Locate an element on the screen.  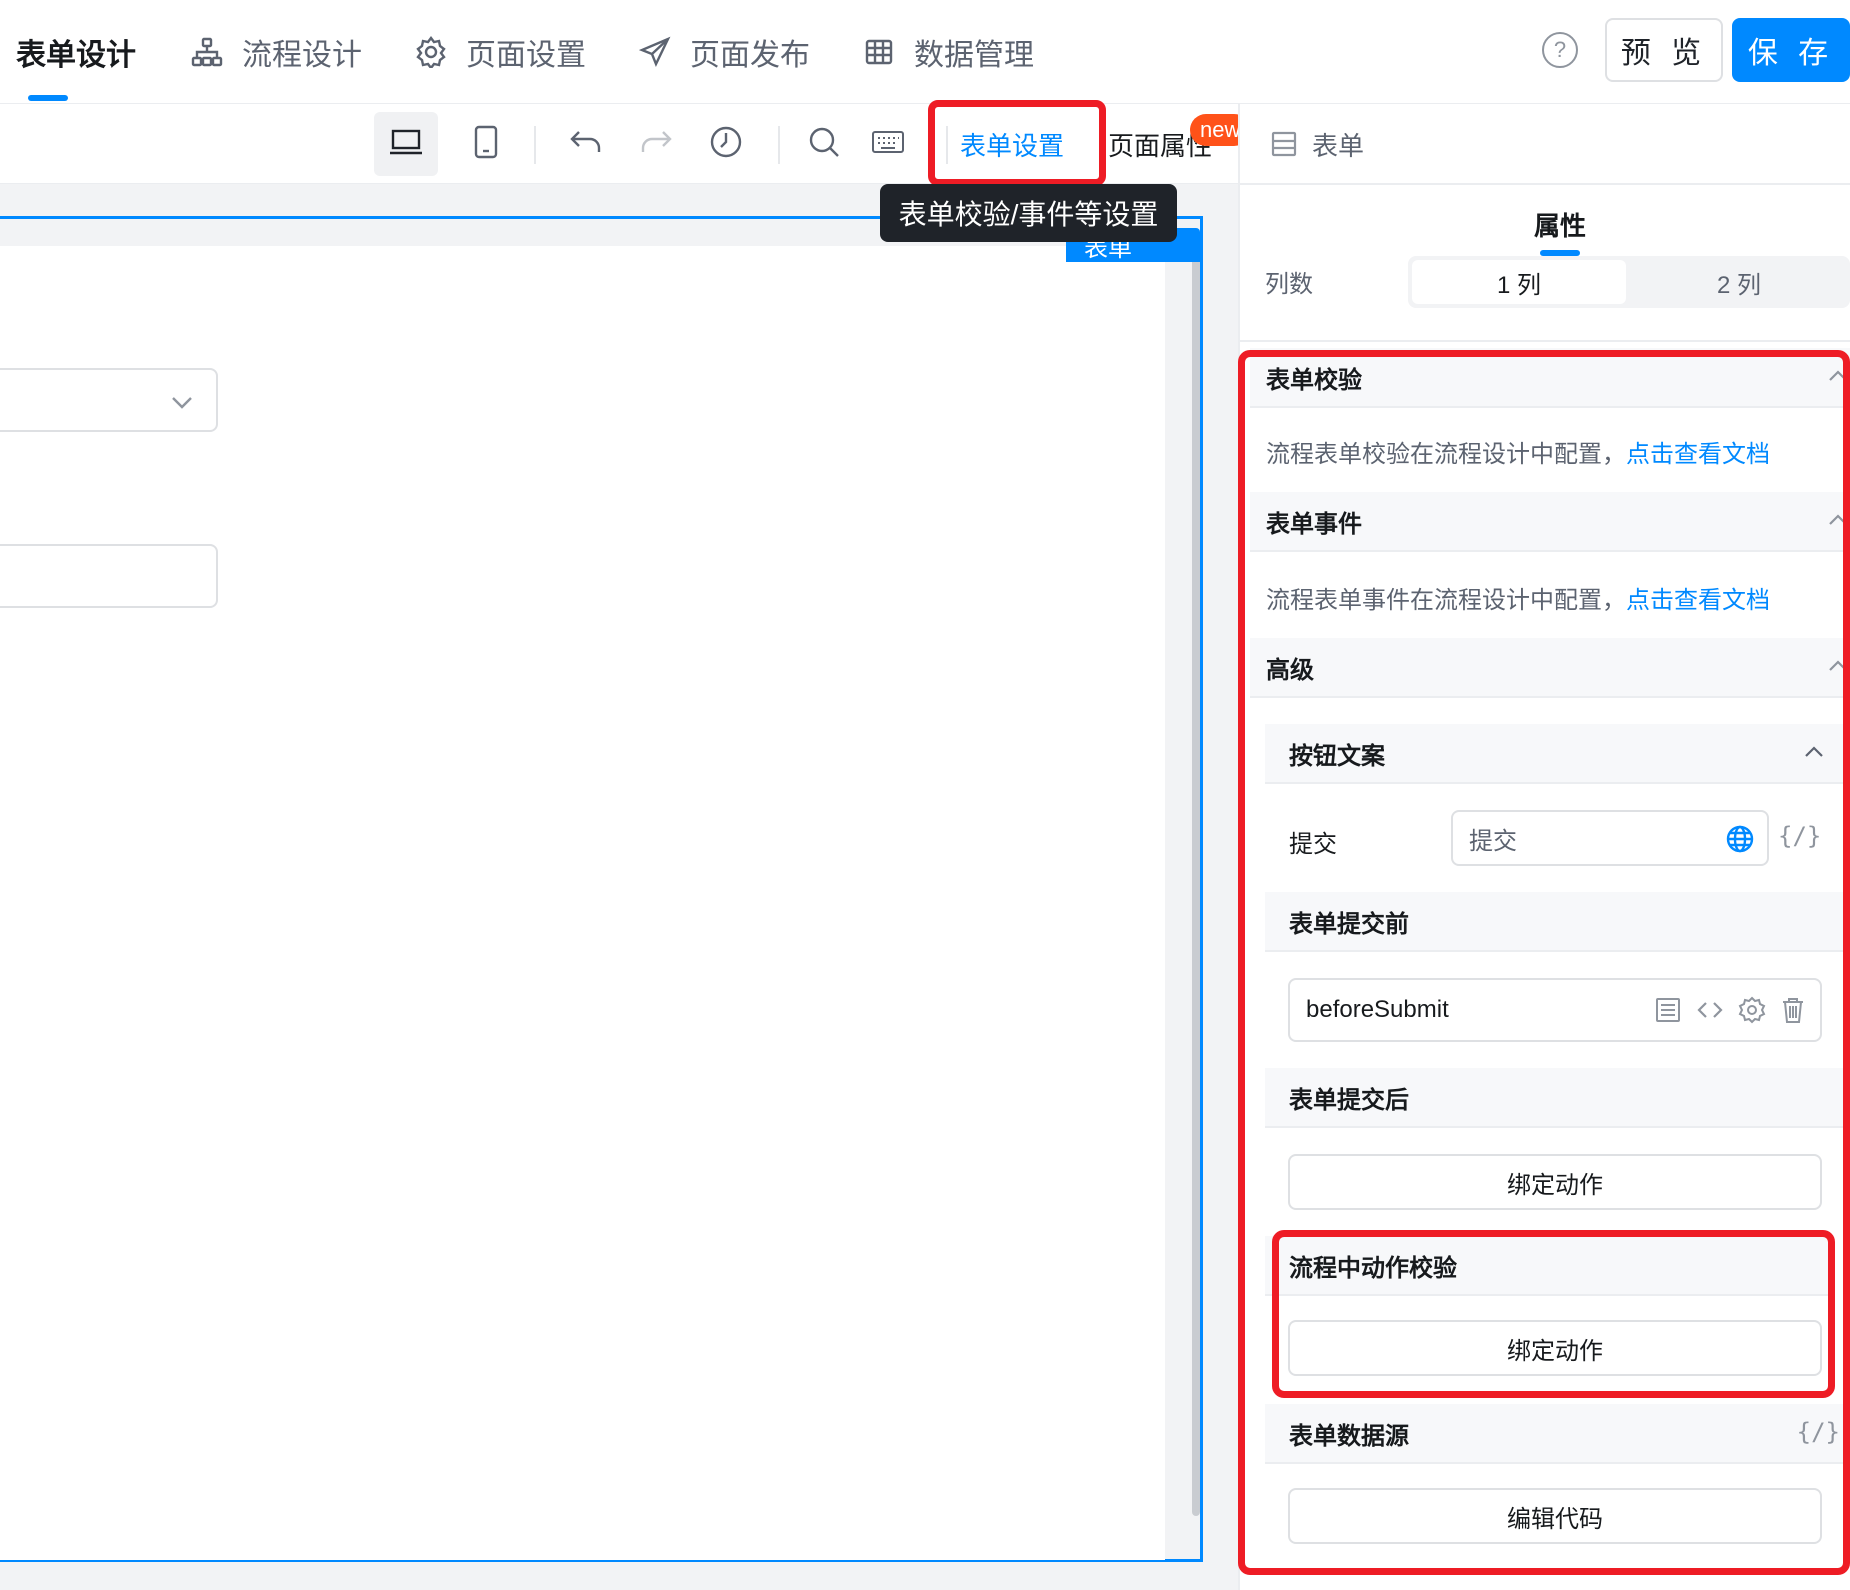
canvas-scrollbar is located at coordinates (1196, 881).